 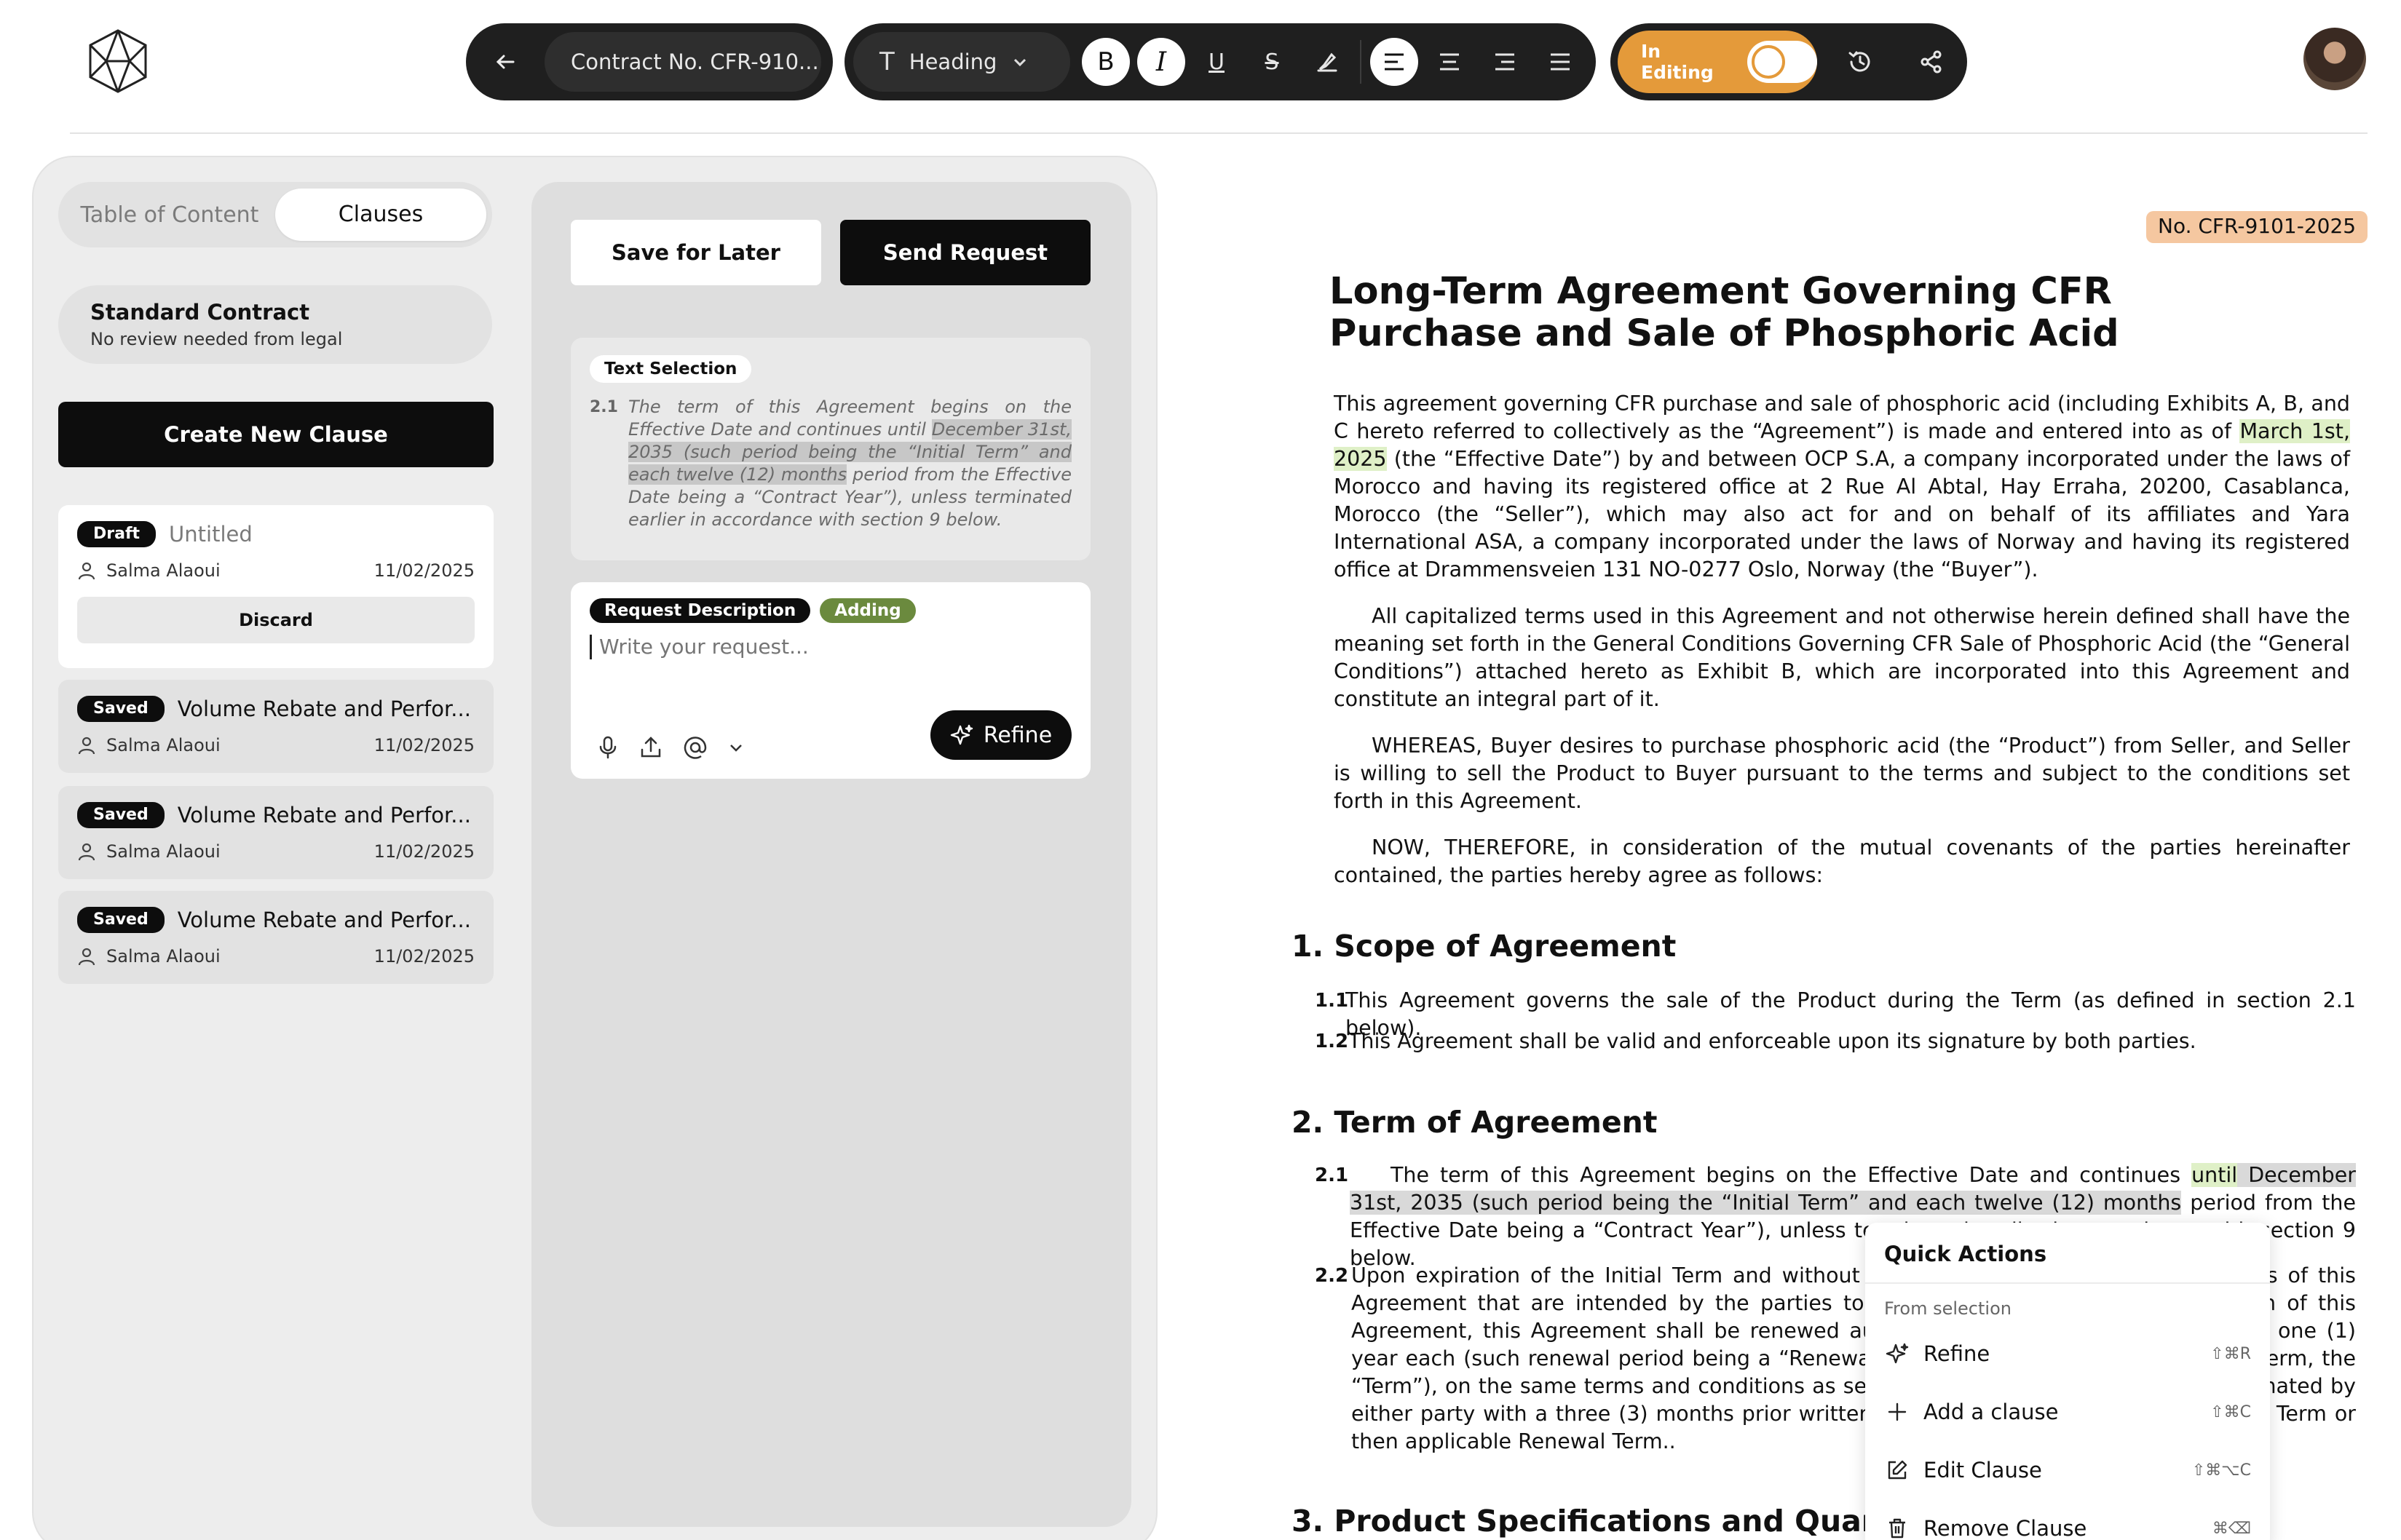 I want to click on align-right-button, so click(x=1505, y=62).